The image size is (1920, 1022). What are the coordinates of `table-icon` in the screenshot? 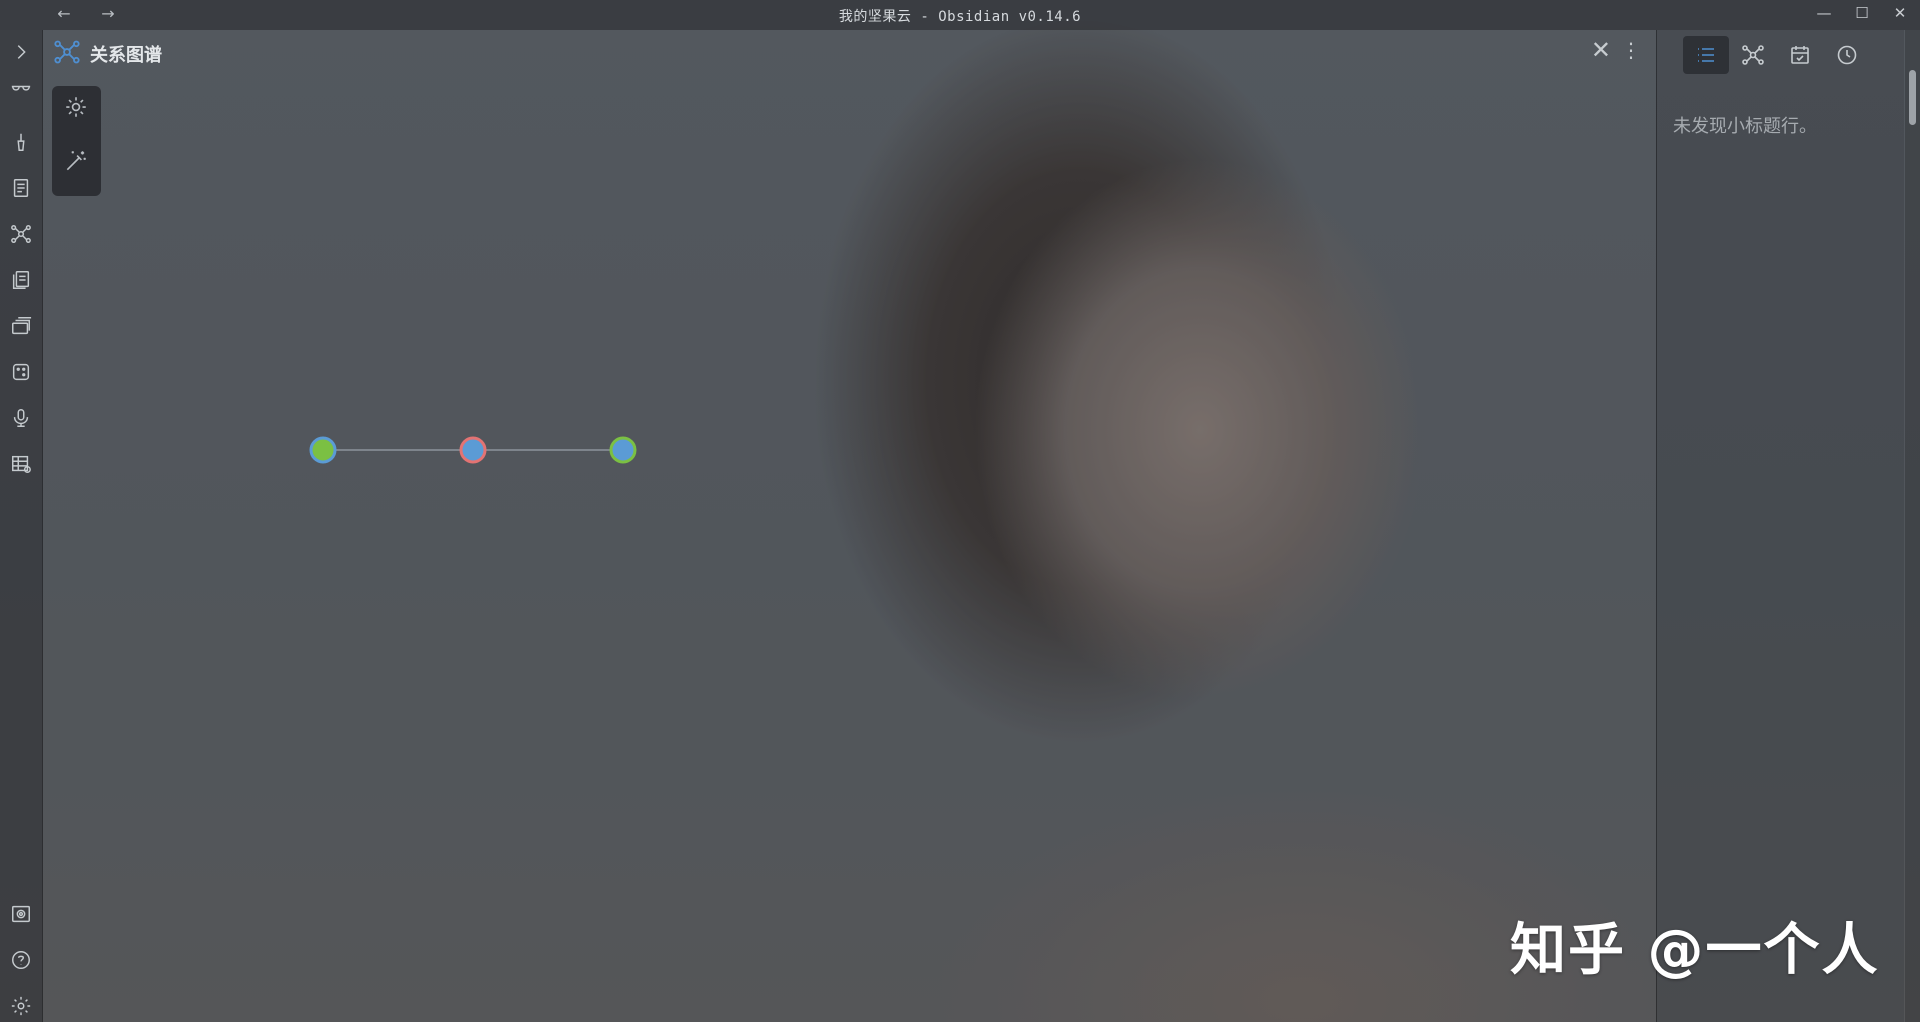 It's located at (21, 464).